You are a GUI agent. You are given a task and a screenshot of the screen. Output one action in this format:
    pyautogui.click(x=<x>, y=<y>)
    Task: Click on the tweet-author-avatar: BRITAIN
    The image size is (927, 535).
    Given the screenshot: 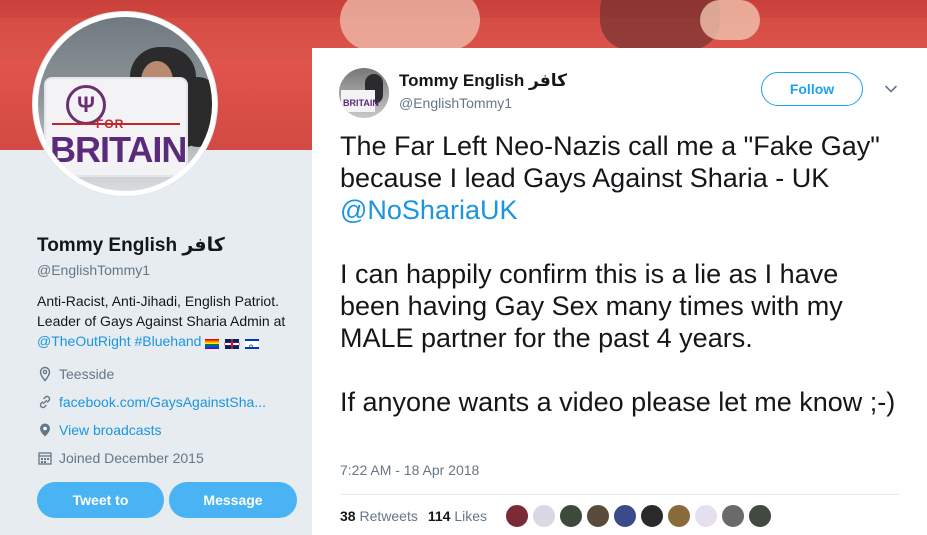 What is the action you would take?
    pyautogui.click(x=364, y=93)
    